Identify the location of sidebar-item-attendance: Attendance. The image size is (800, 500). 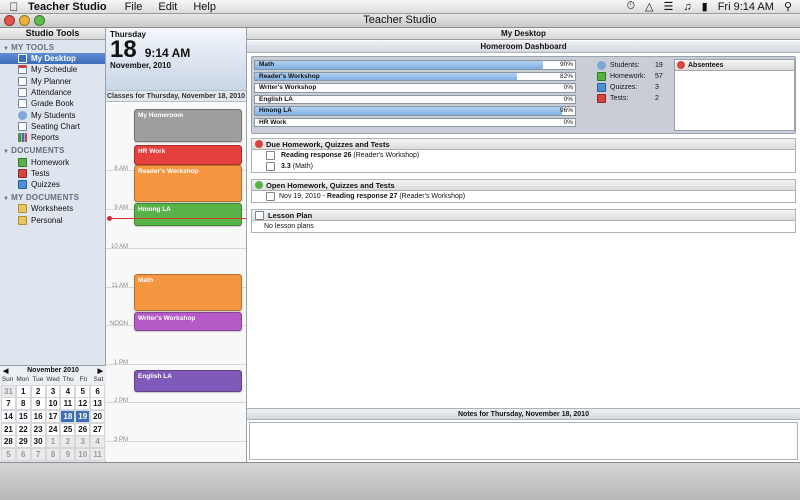
(52, 92).